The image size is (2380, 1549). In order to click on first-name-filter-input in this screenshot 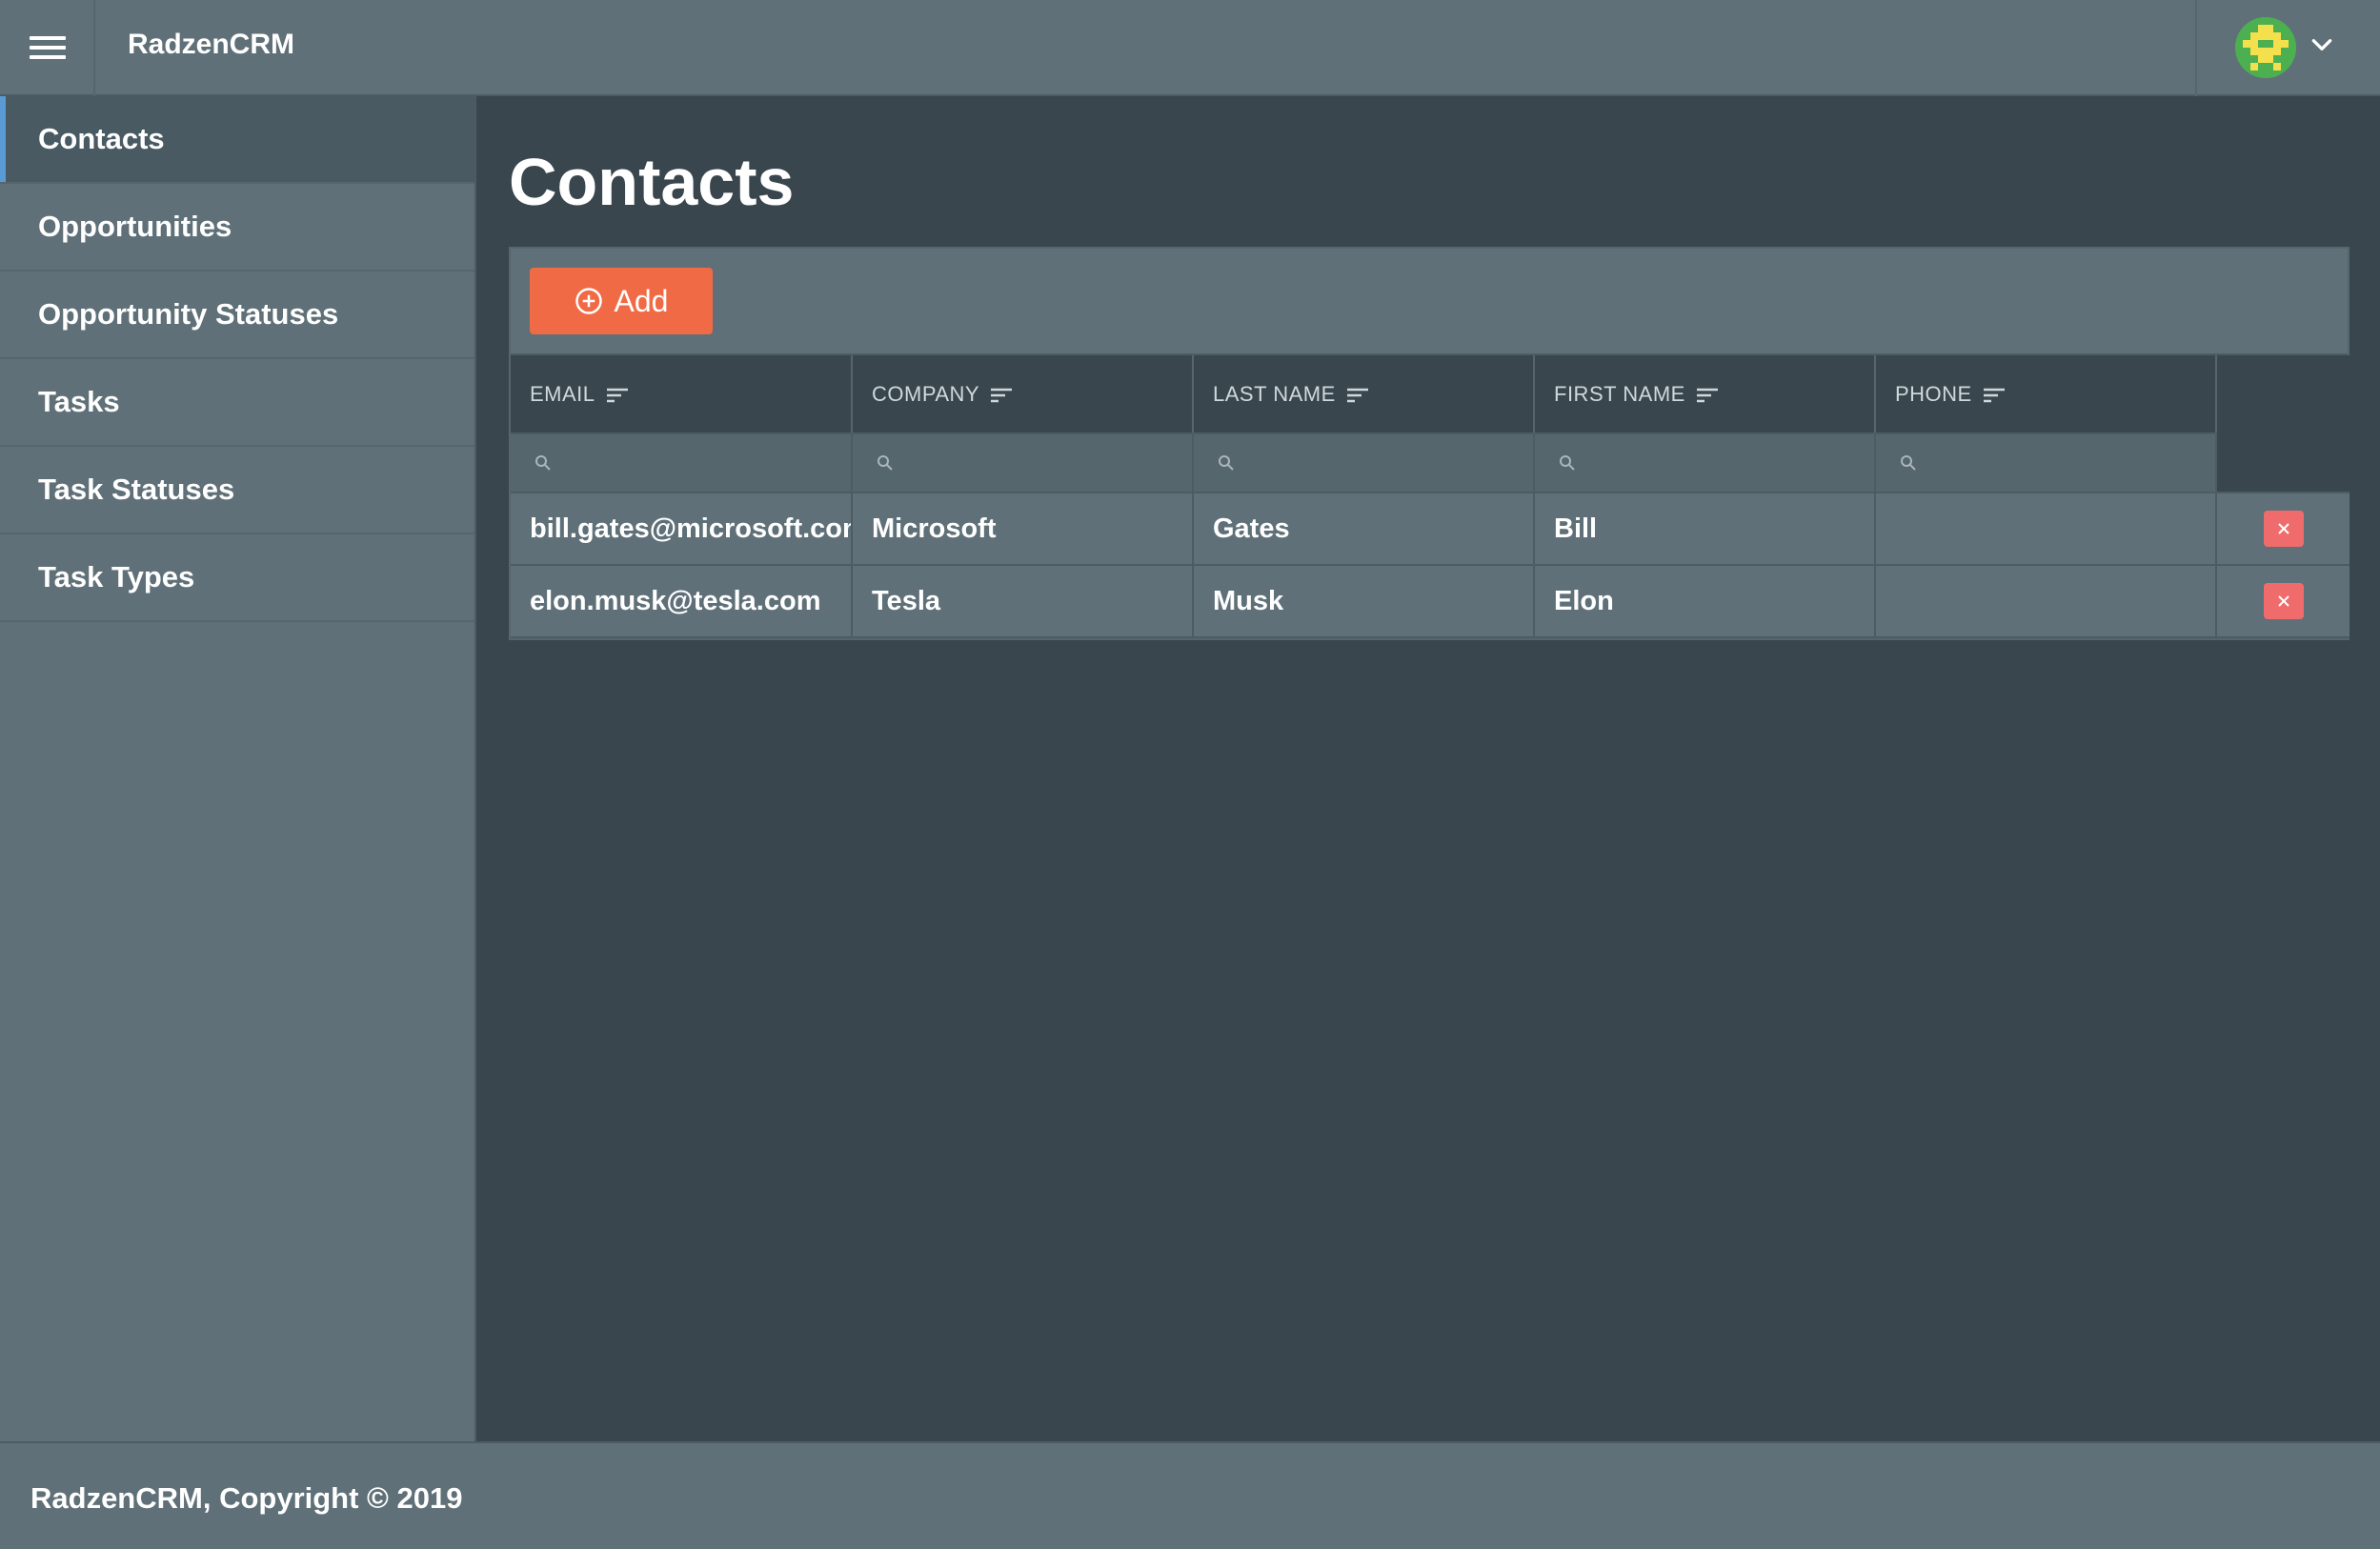, I will do `click(1704, 463)`.